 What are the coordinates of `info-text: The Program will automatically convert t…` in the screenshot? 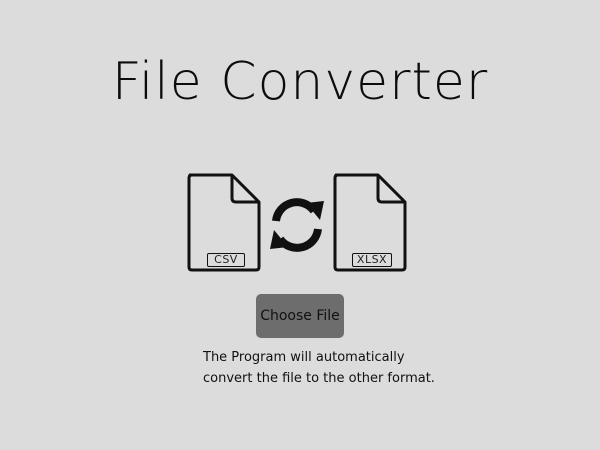 It's located at (333, 368).